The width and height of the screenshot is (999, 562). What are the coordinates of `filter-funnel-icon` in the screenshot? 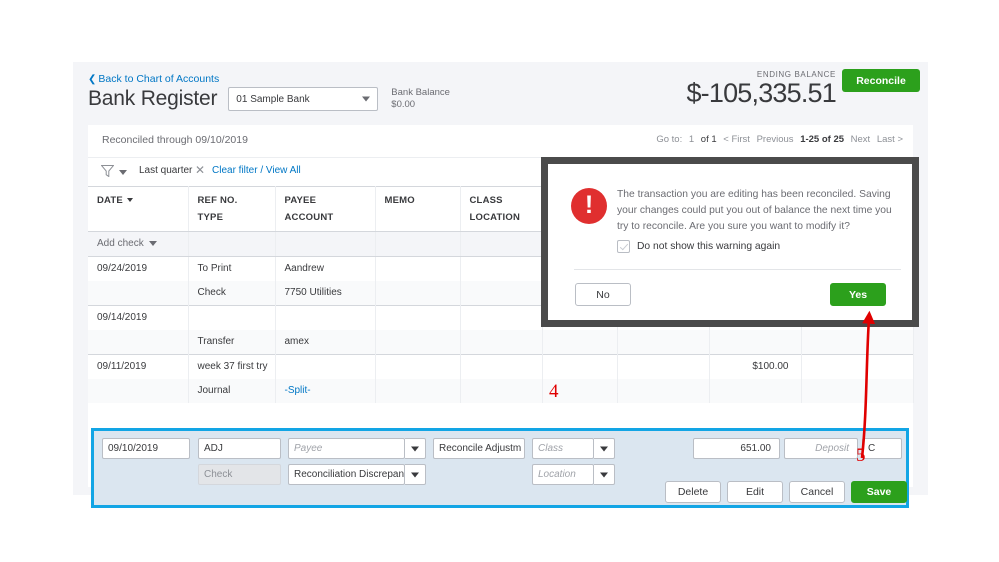 It's located at (107, 171).